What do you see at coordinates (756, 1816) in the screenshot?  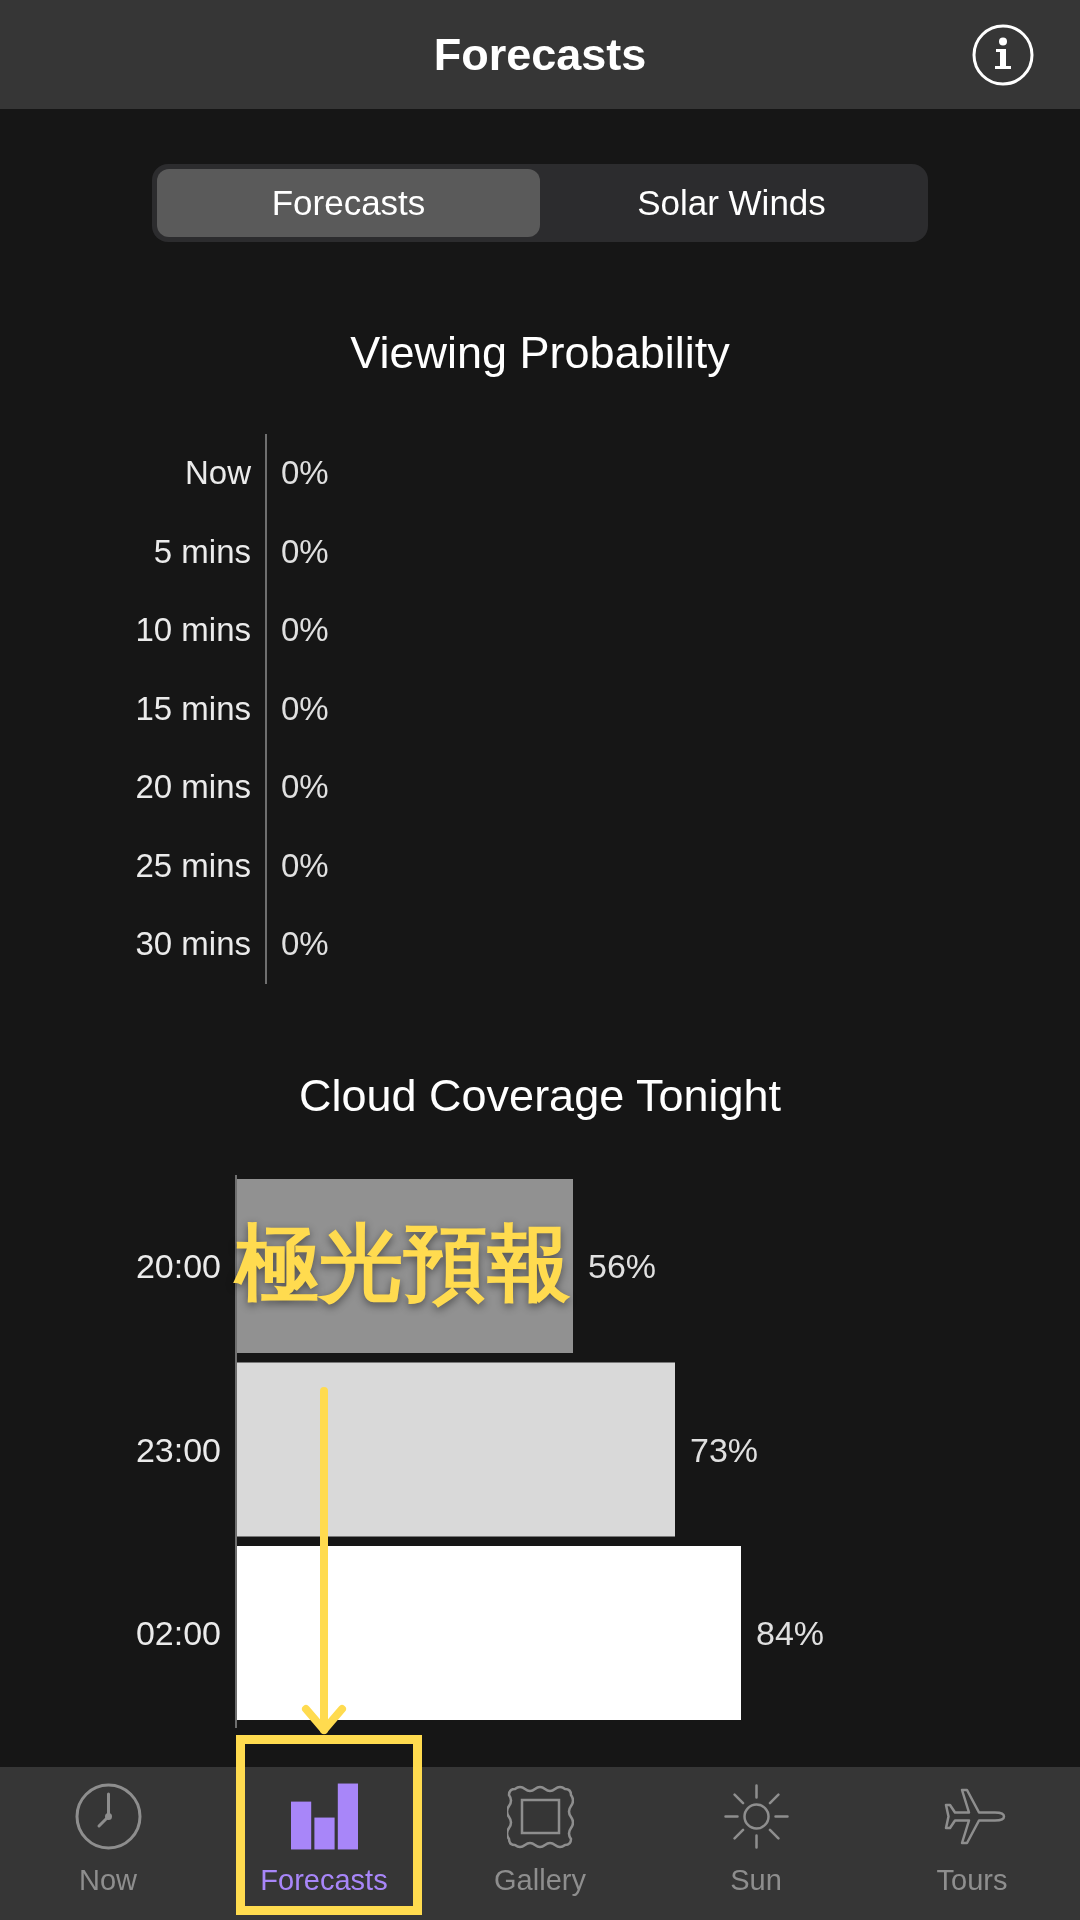 I see `sun-icon` at bounding box center [756, 1816].